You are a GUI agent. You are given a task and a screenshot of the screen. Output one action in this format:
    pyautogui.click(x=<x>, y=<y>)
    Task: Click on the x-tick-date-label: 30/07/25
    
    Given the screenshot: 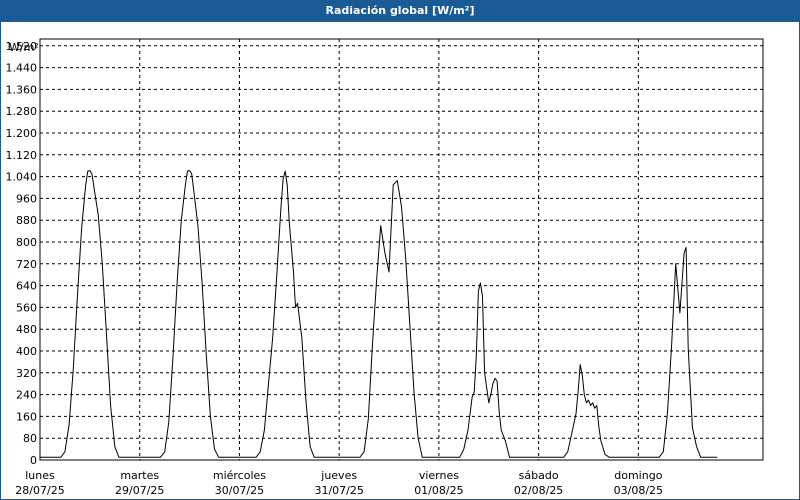 What is the action you would take?
    pyautogui.click(x=239, y=490)
    